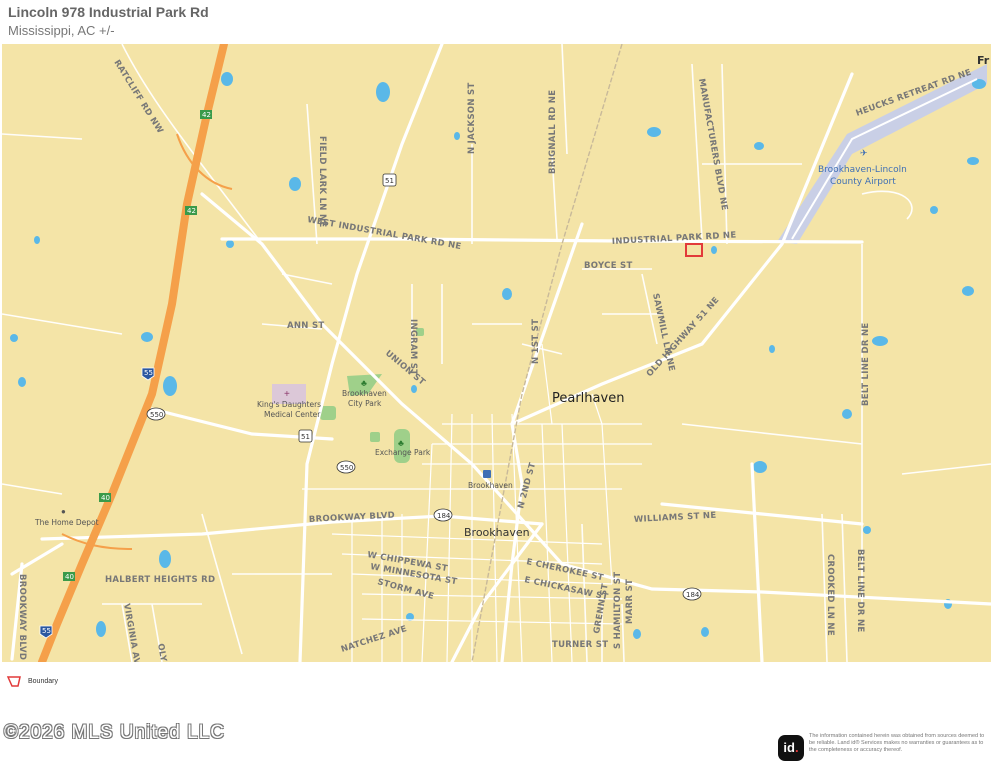  I want to click on poi-hospital-2: Medical Center, so click(292, 414).